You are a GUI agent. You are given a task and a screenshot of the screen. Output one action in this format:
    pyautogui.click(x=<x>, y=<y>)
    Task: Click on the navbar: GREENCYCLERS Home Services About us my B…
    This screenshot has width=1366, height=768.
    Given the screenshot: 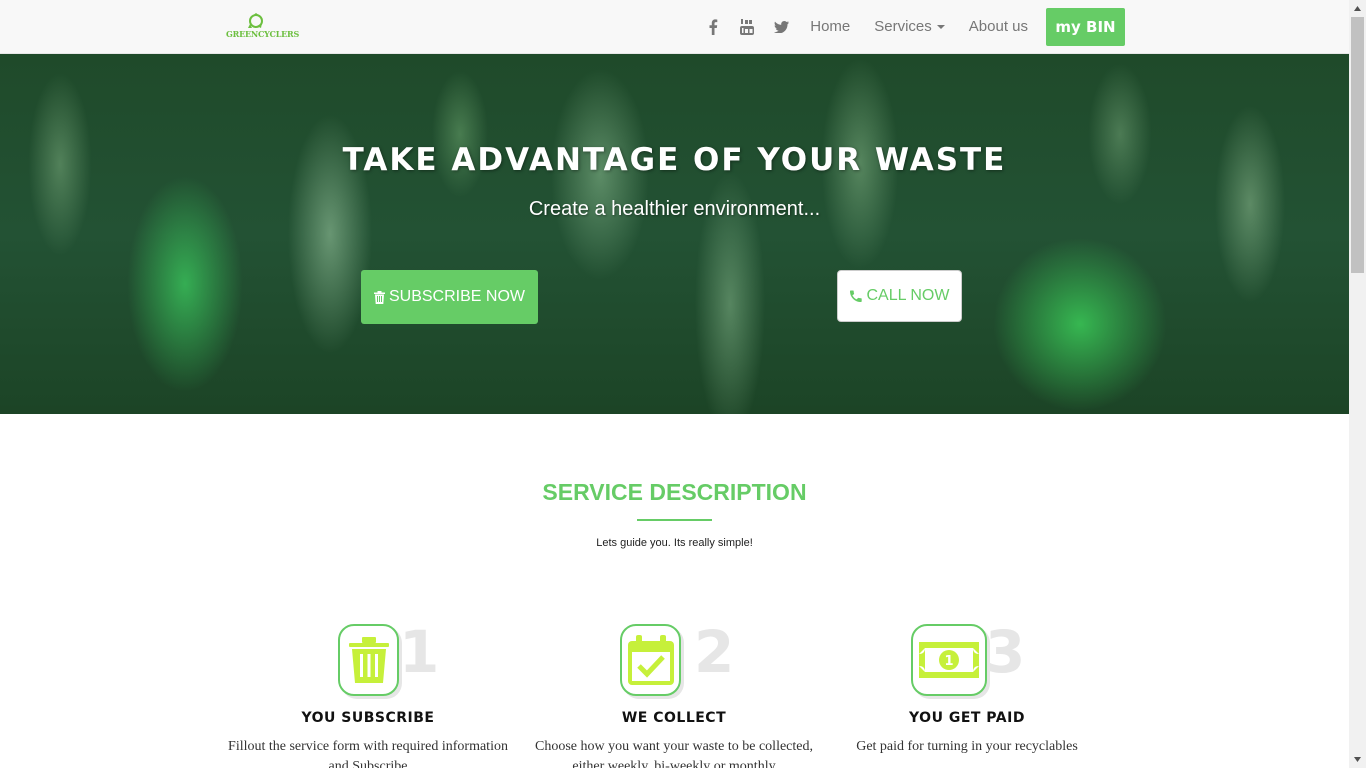 What is the action you would take?
    pyautogui.click(x=674, y=27)
    